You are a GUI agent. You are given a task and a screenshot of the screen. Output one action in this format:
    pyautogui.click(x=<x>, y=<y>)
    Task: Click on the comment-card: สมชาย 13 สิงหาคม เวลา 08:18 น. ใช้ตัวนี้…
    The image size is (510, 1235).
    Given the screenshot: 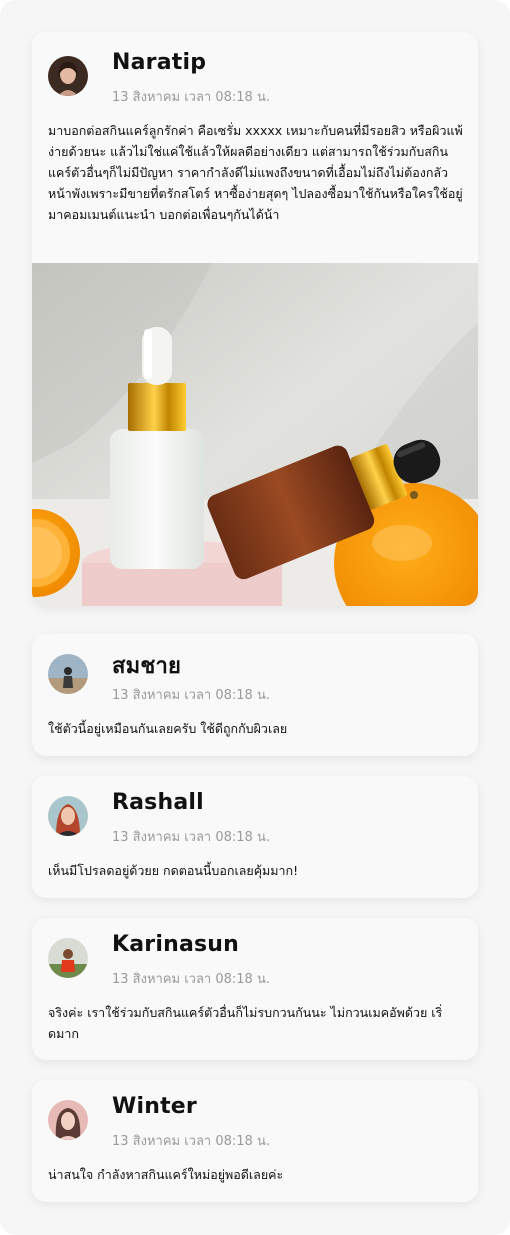 What is the action you would take?
    pyautogui.click(x=255, y=695)
    